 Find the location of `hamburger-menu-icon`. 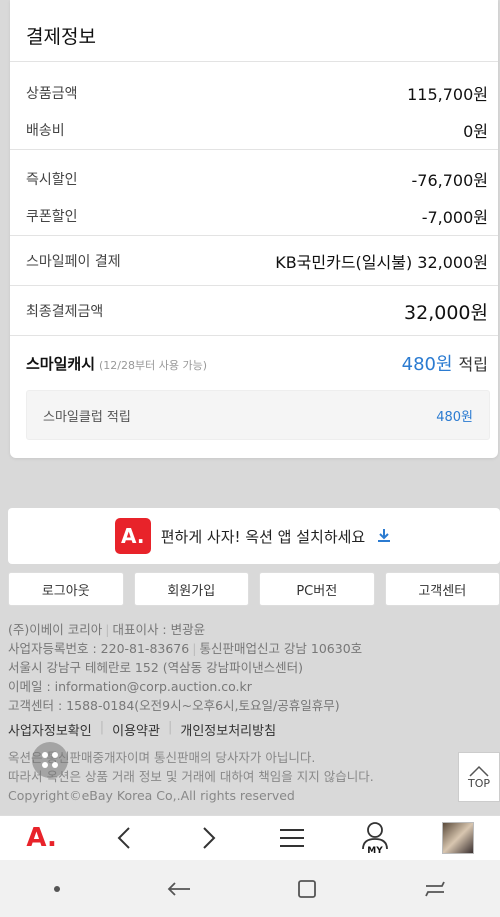

hamburger-menu-icon is located at coordinates (291, 838).